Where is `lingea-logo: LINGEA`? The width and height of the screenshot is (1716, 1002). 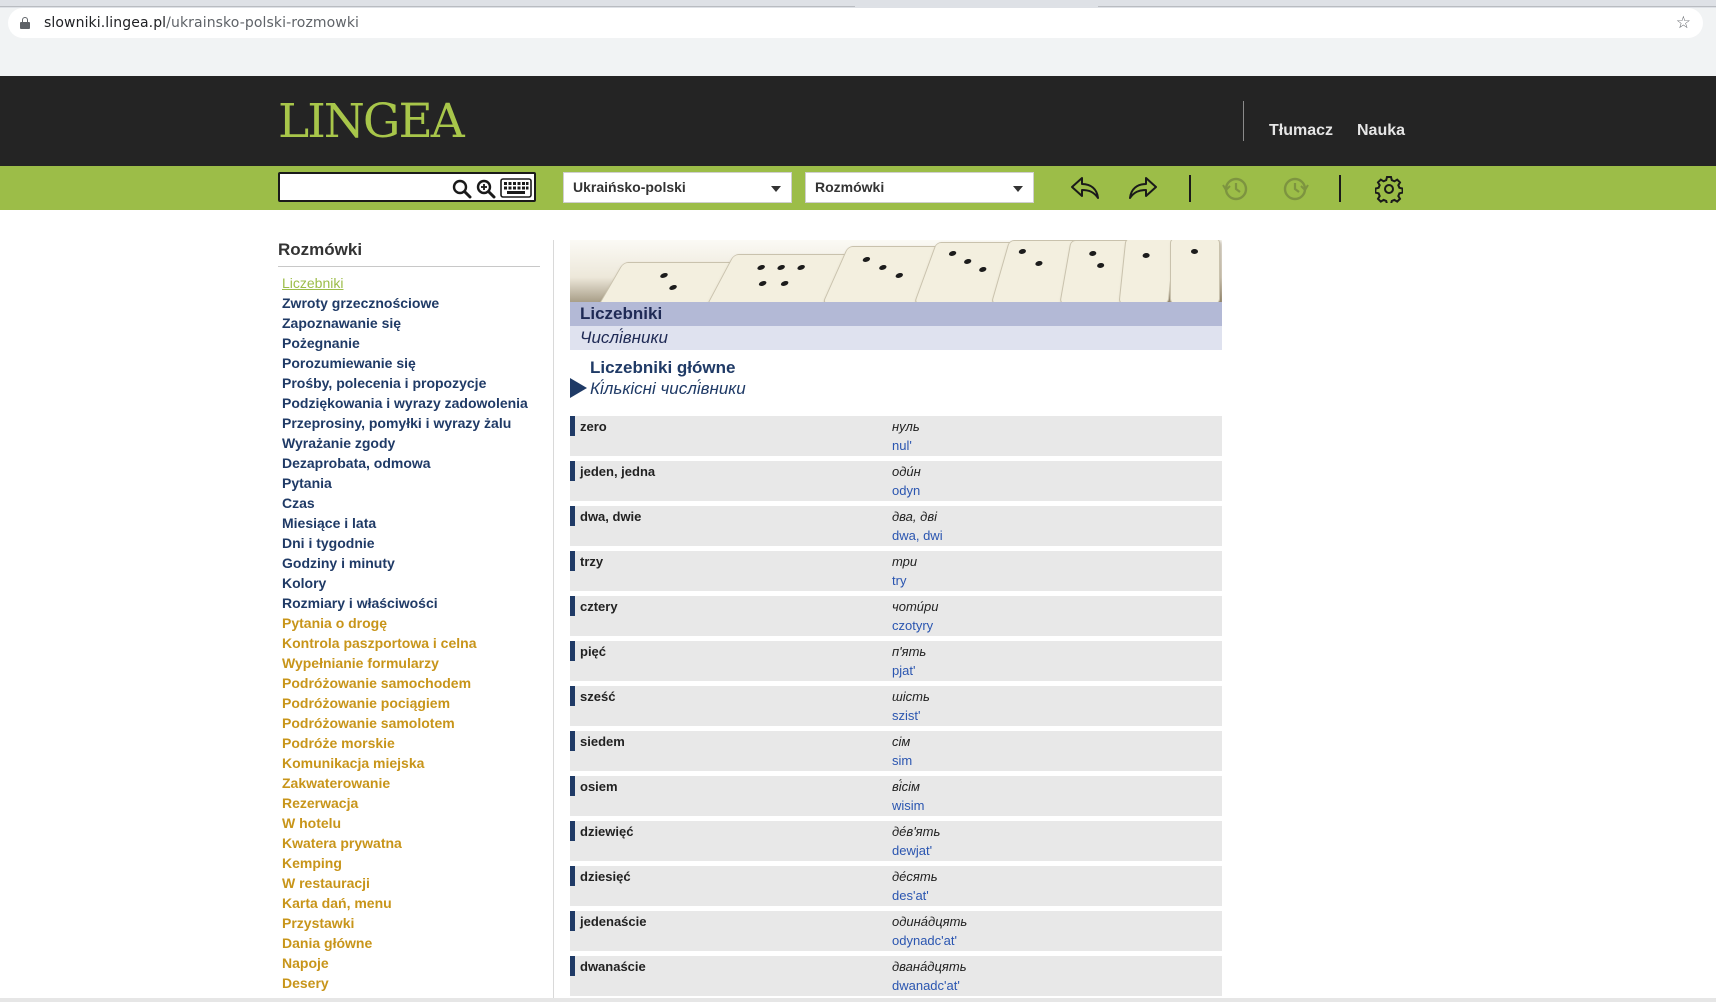 lingea-logo: LINGEA is located at coordinates (371, 121).